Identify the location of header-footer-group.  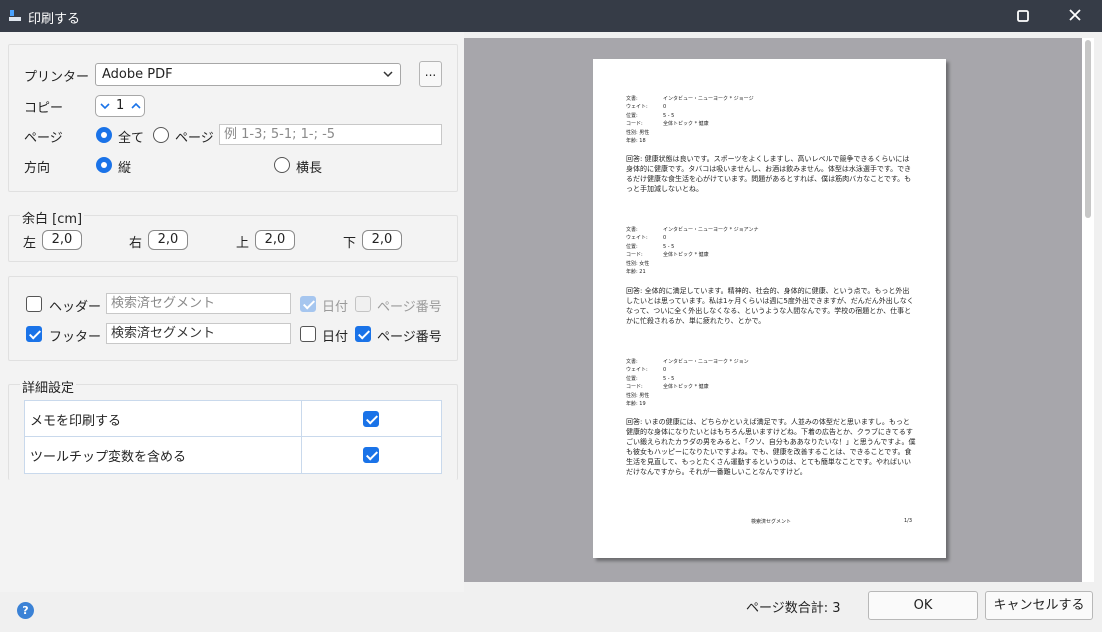
(233, 318).